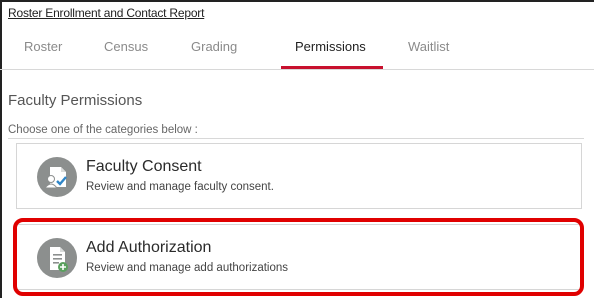 This screenshot has width=594, height=298. Describe the element at coordinates (297, 69) in the screenshot. I see `tab-divider` at that location.